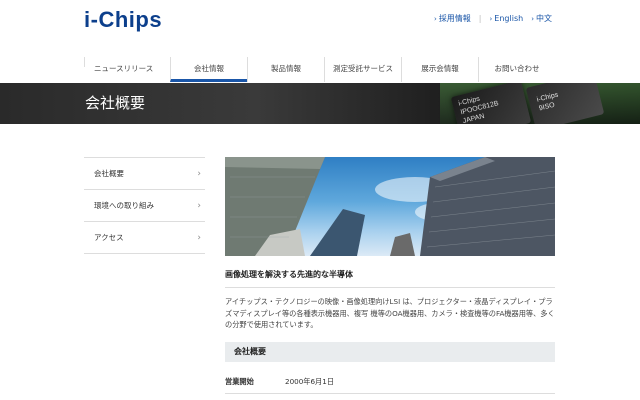 The height and width of the screenshot is (400, 640). Describe the element at coordinates (362, 69) in the screenshot. I see `nav-item-measurement: 測定受託サービス` at that location.